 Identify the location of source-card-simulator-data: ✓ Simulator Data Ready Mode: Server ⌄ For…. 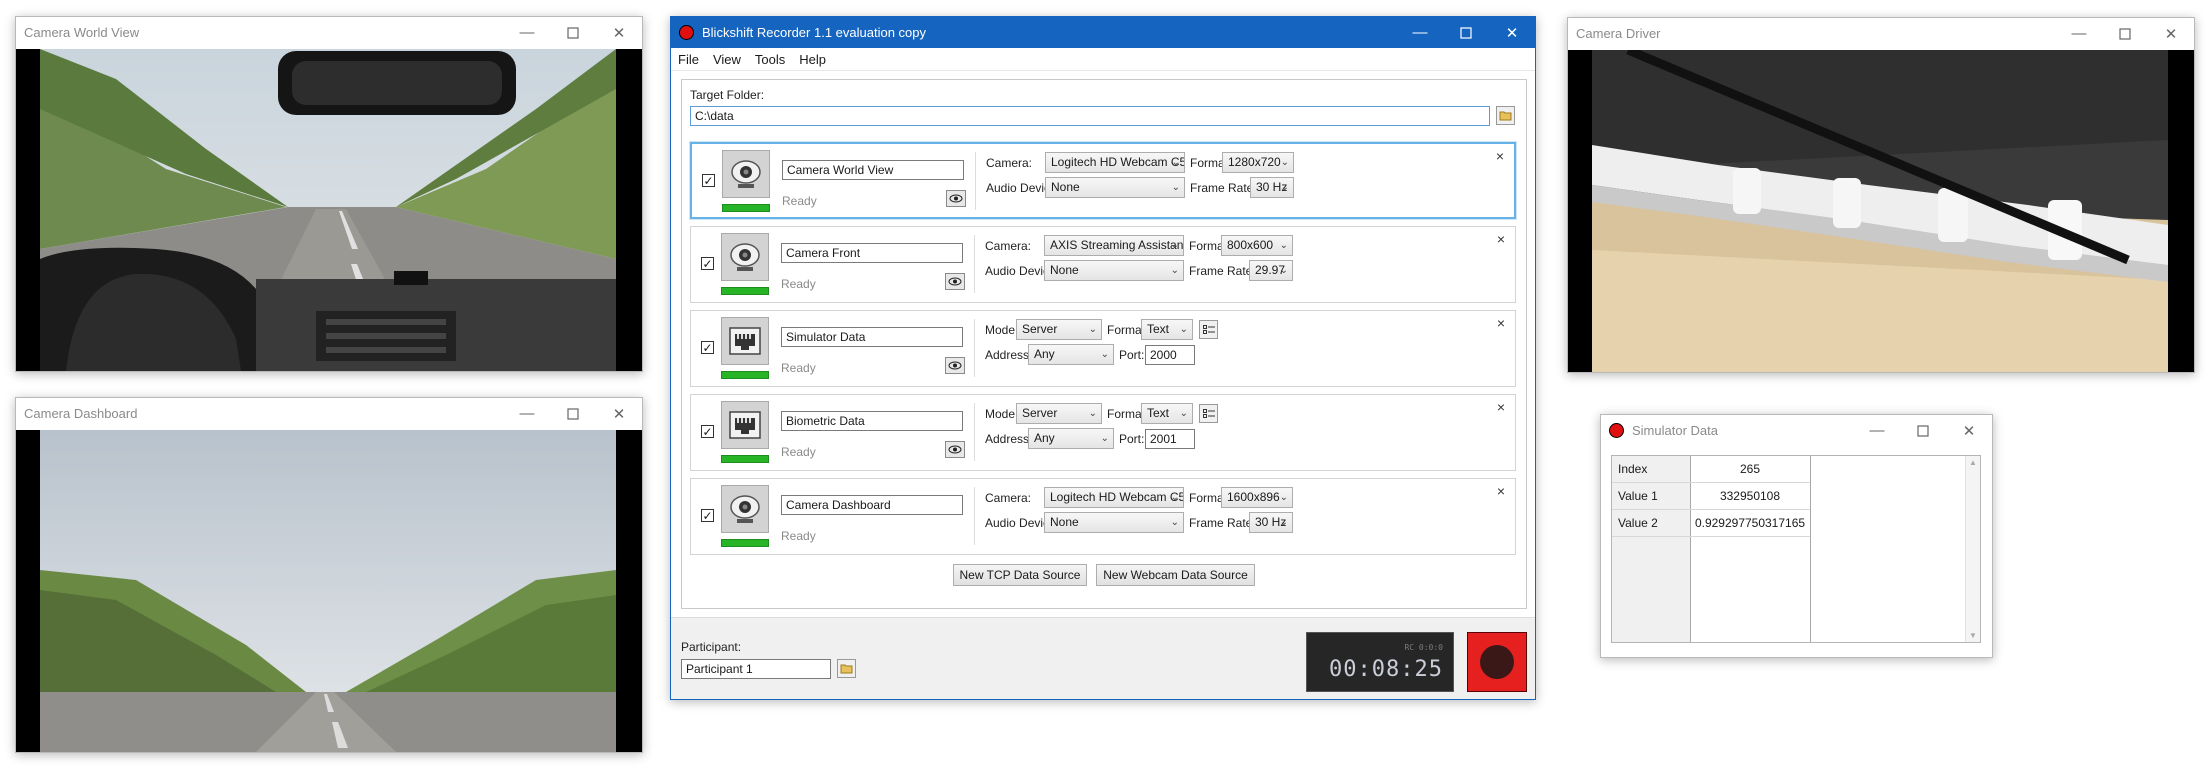
(1103, 348).